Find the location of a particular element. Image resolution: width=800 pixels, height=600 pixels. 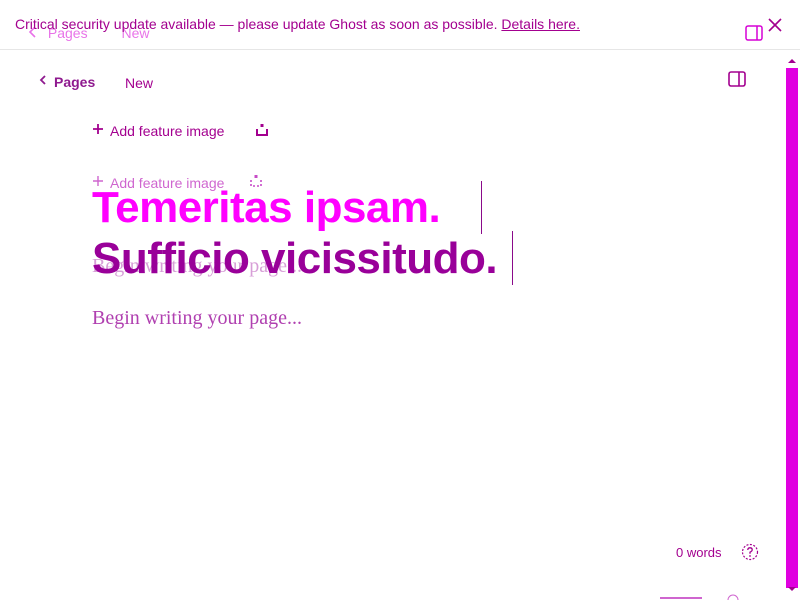

post-title-line-1: Temeritas ipsam. is located at coordinates (266, 208).